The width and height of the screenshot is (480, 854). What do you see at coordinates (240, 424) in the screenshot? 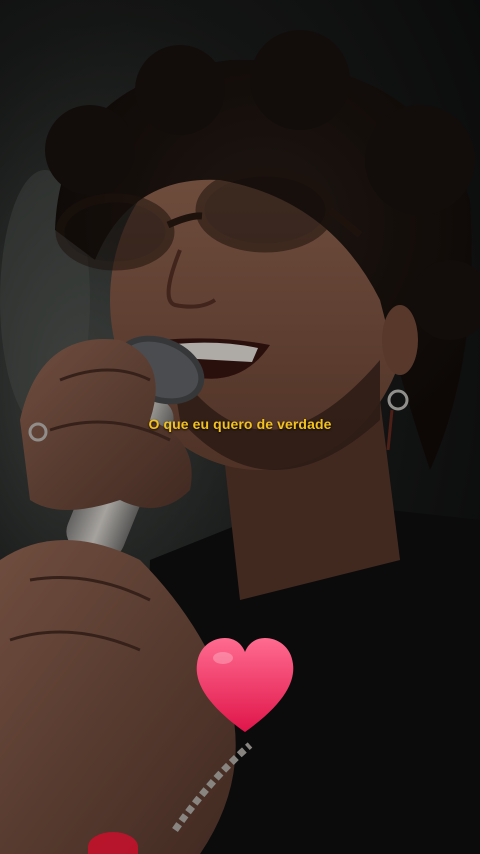
I see `lyric-caption: O que eu quero de verdade` at bounding box center [240, 424].